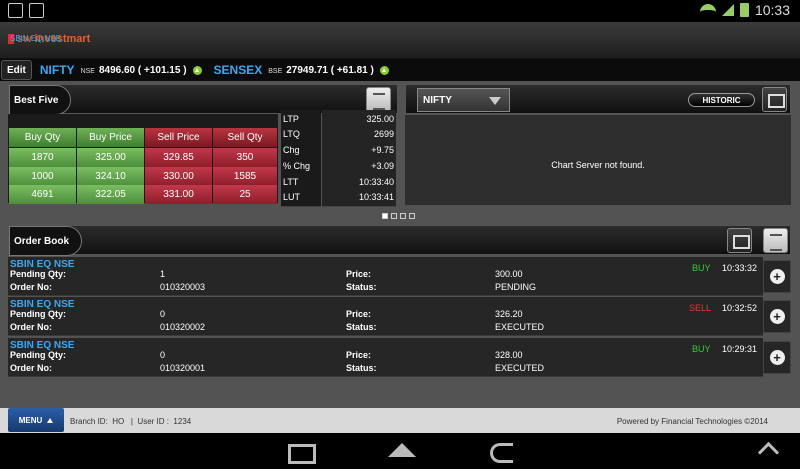  Describe the element at coordinates (400, 40) in the screenshot. I see `app-header: sw investmart` at that location.